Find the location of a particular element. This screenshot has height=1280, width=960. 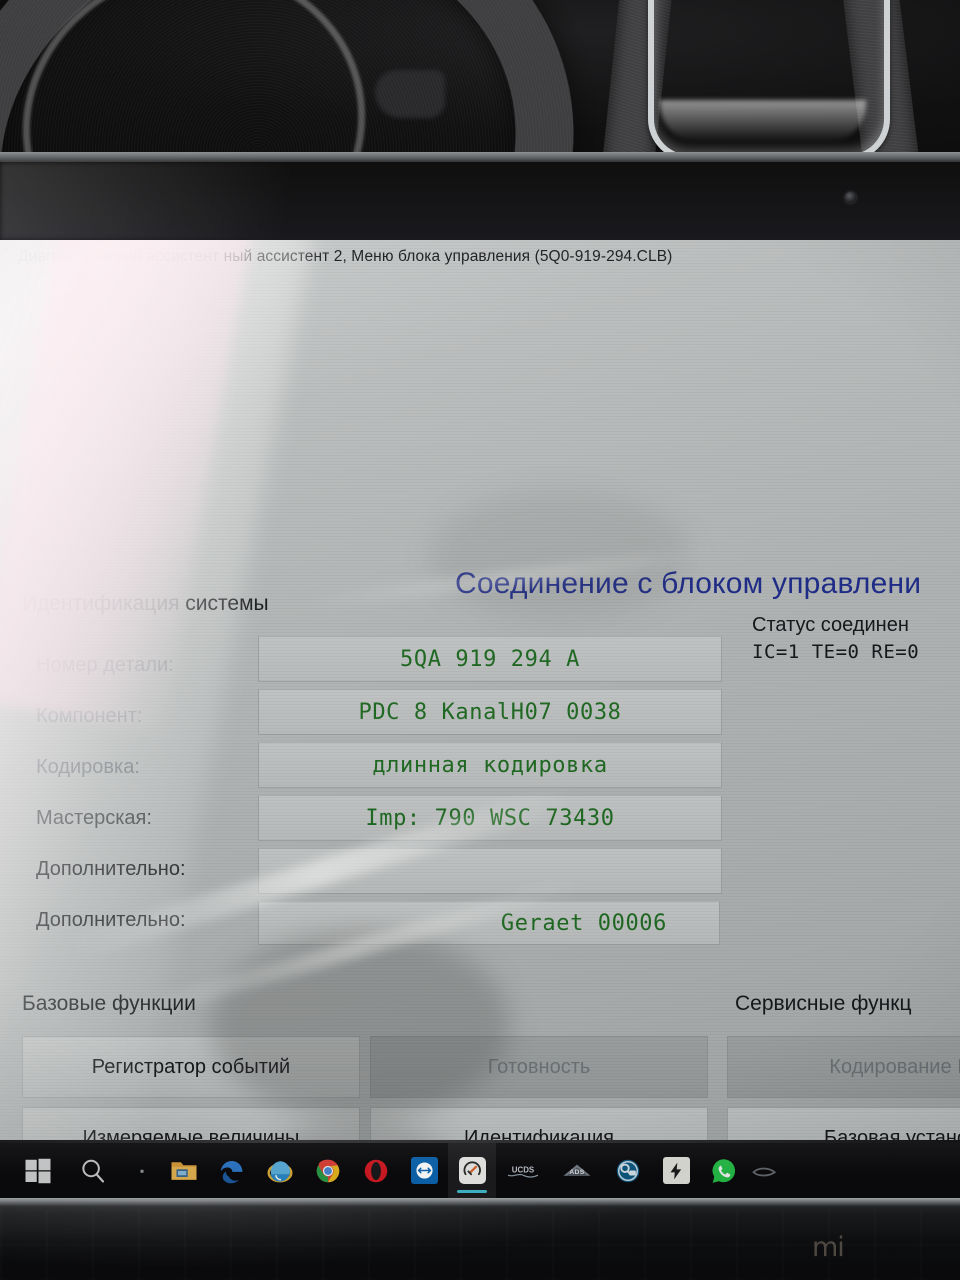

service-functions-heading: Сервисные функц is located at coordinates (823, 1003).